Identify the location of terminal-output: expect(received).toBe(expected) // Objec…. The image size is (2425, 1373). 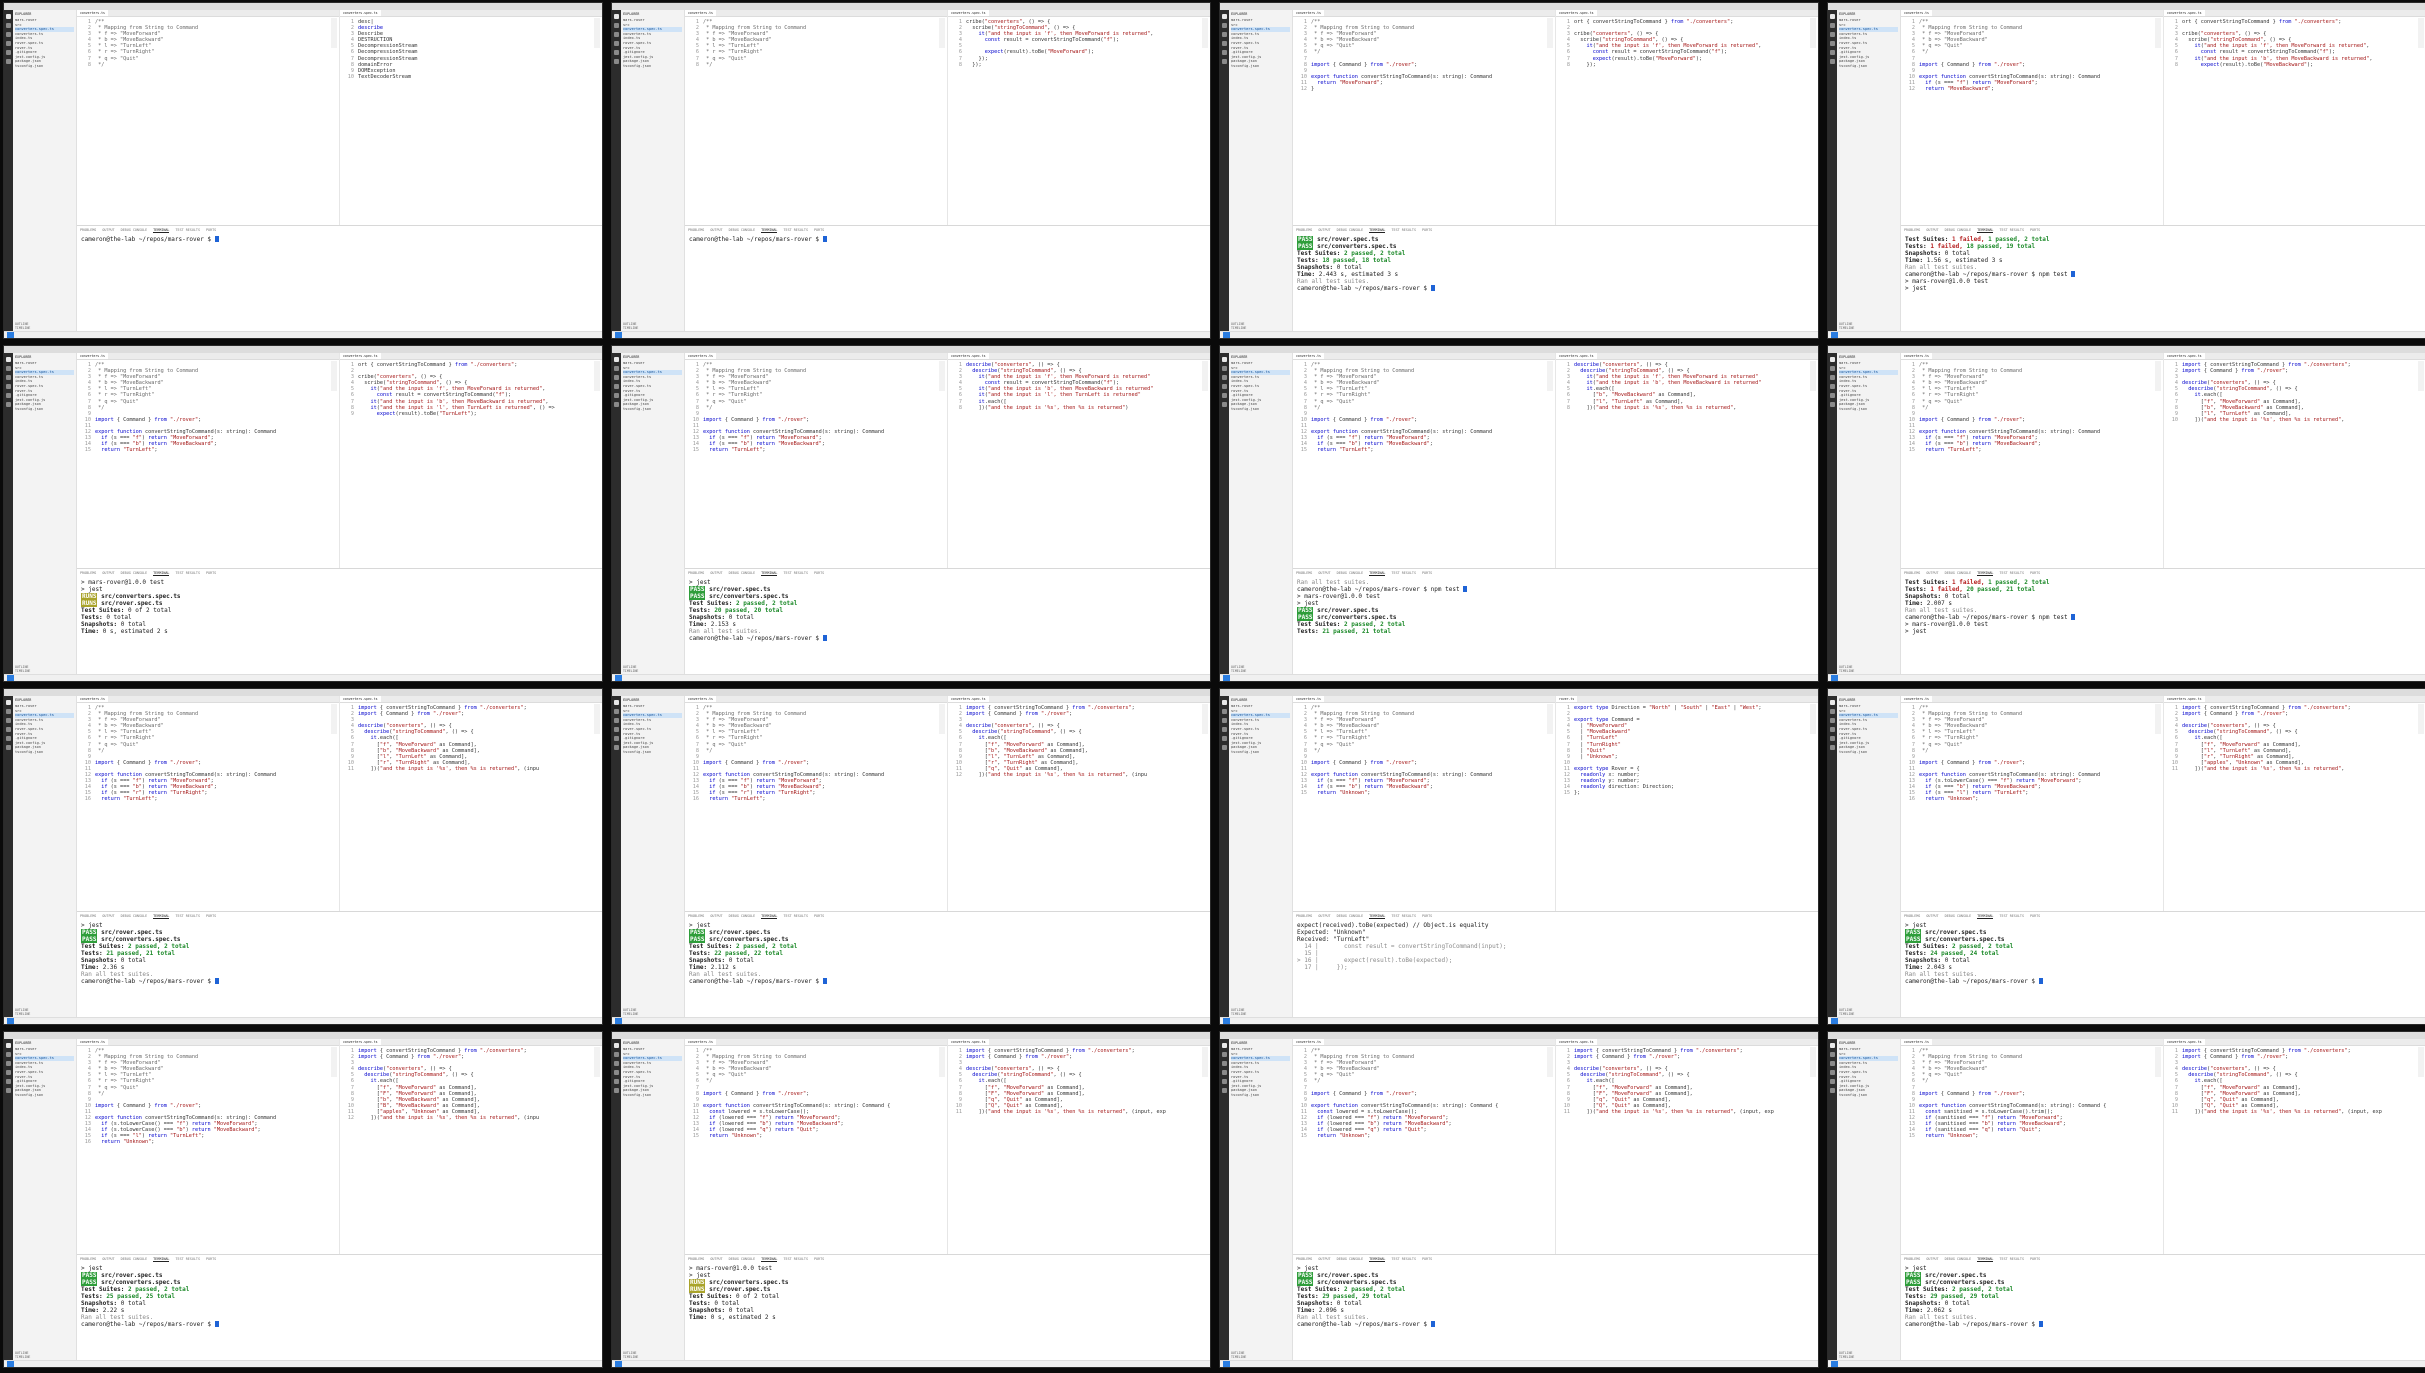
(1555, 945).